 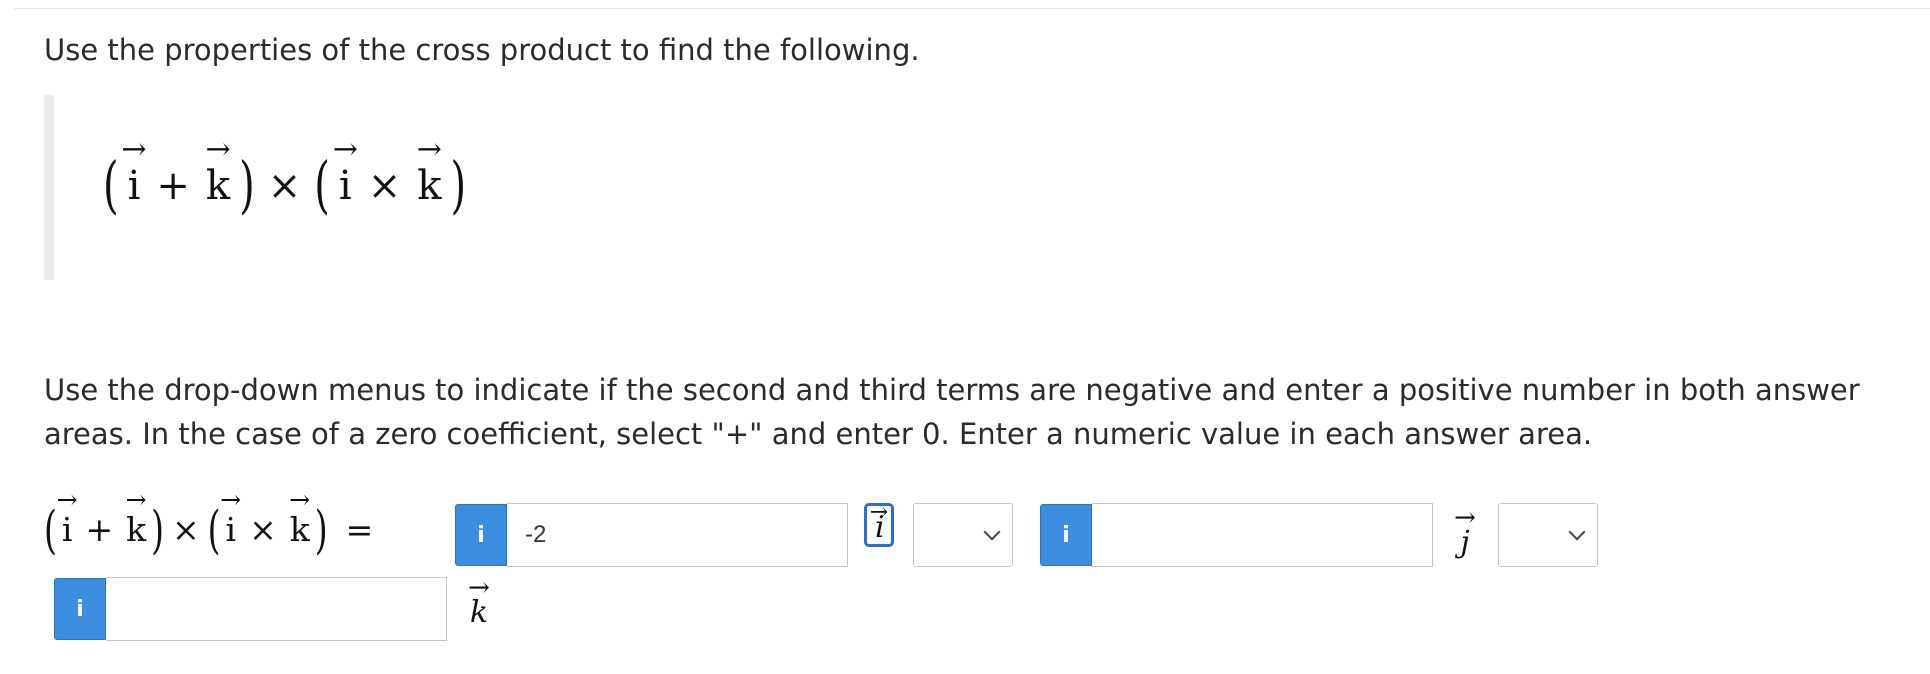 I want to click on unit-vector-k: → k, so click(x=479, y=601).